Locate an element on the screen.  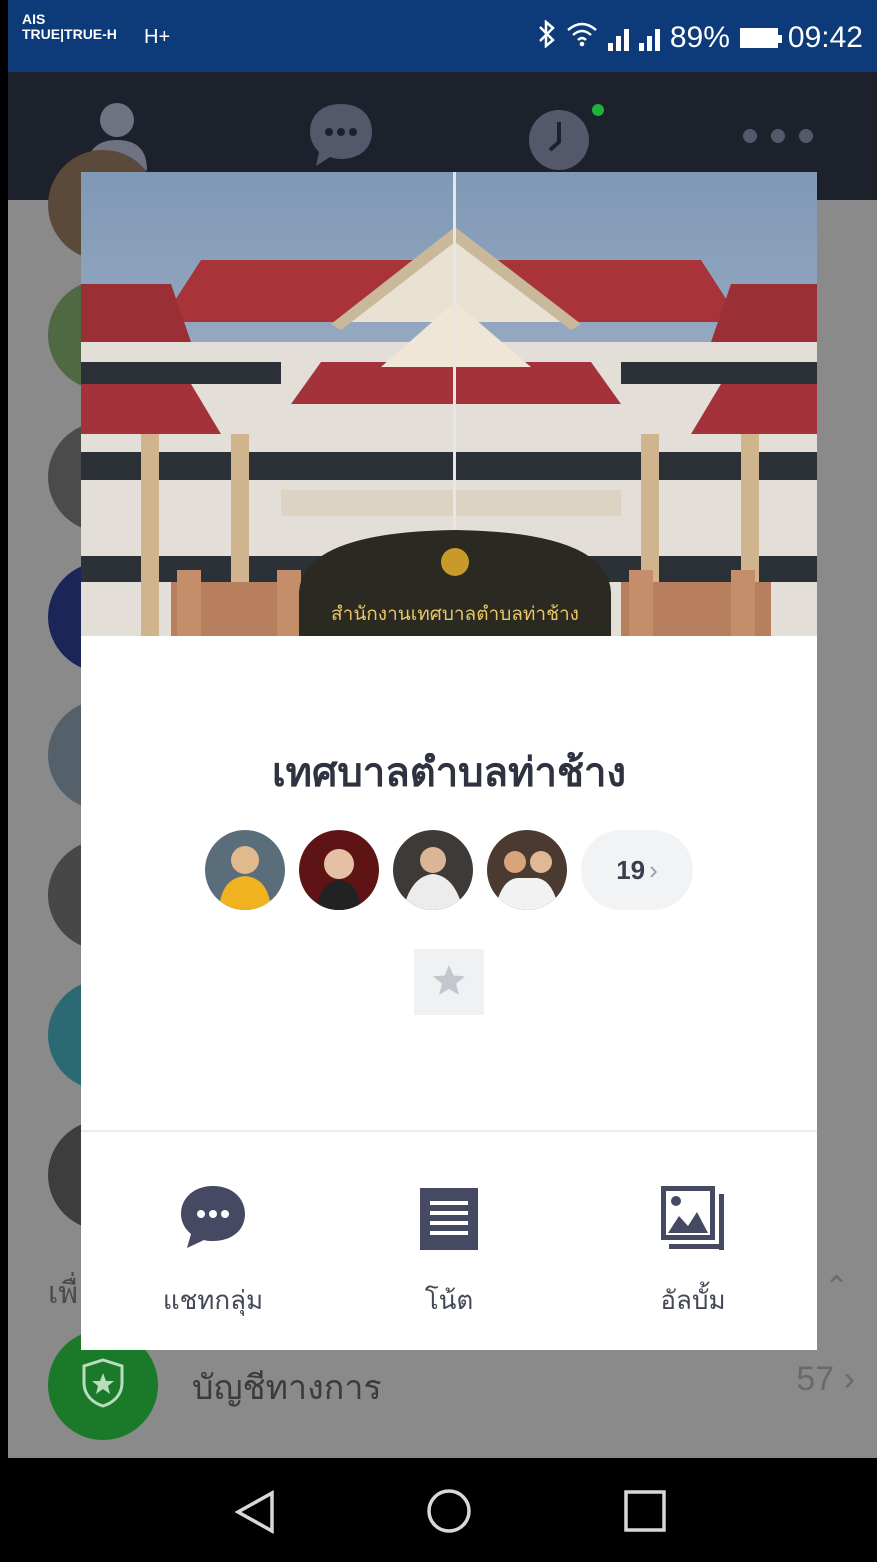
note-button: โน้ต is located at coordinates (449, 1251).